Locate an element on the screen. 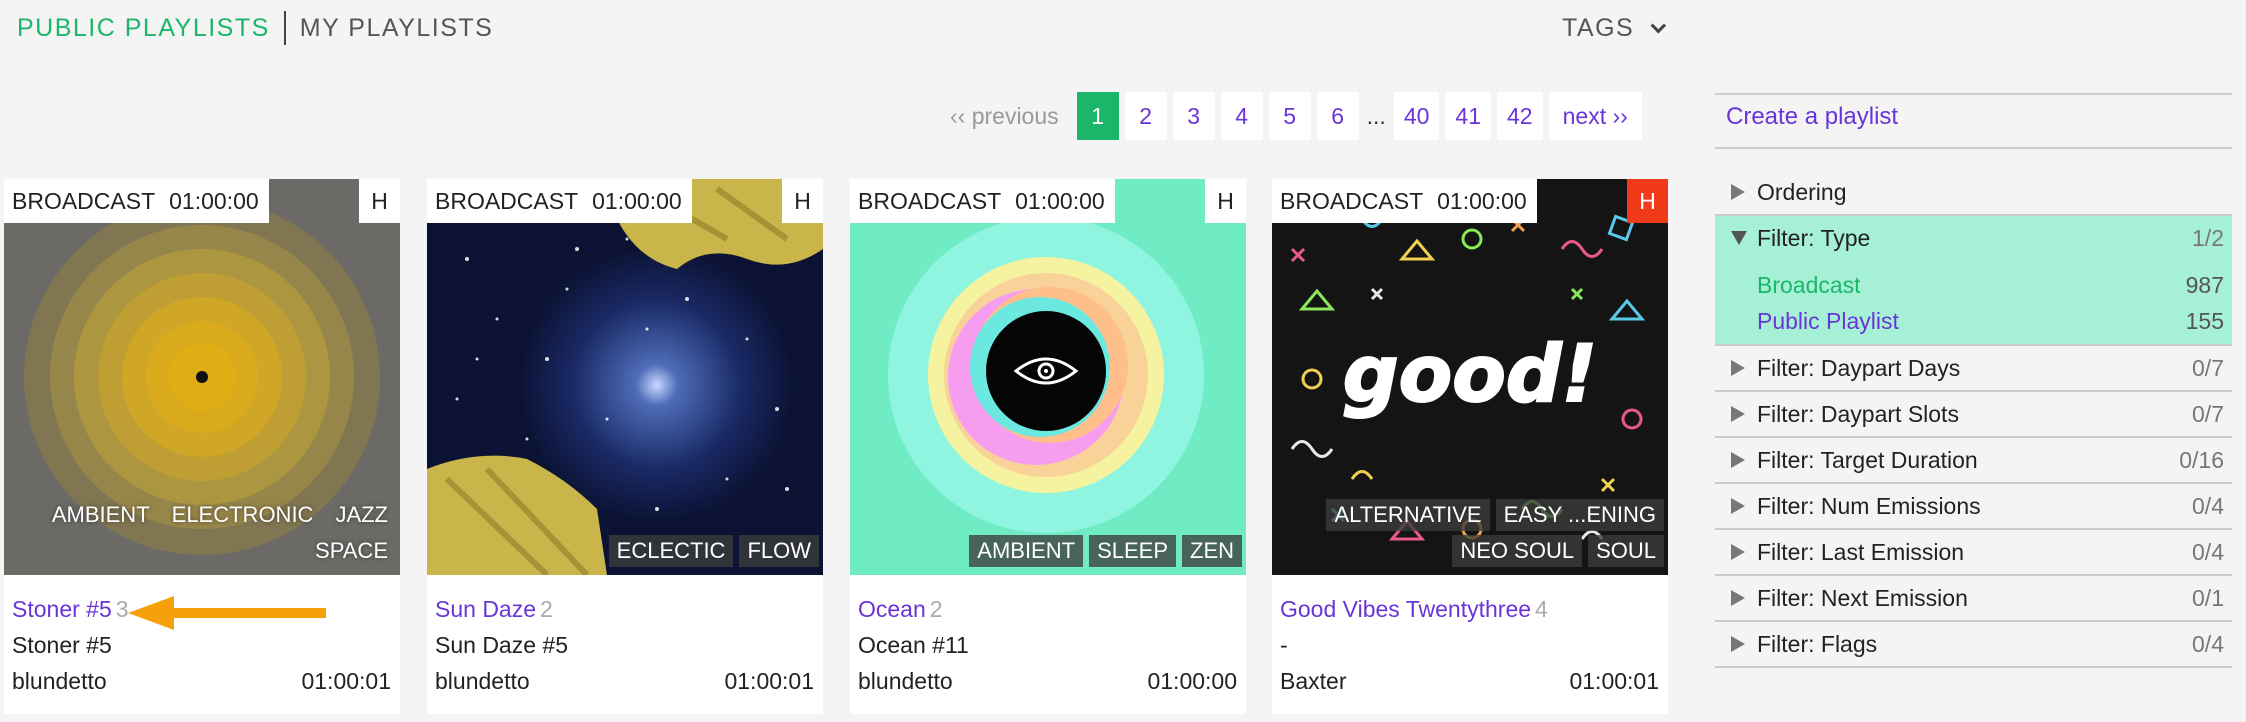 This screenshot has height=722, width=2246. playlist-title-link: Ocean 2 is located at coordinates (900, 609).